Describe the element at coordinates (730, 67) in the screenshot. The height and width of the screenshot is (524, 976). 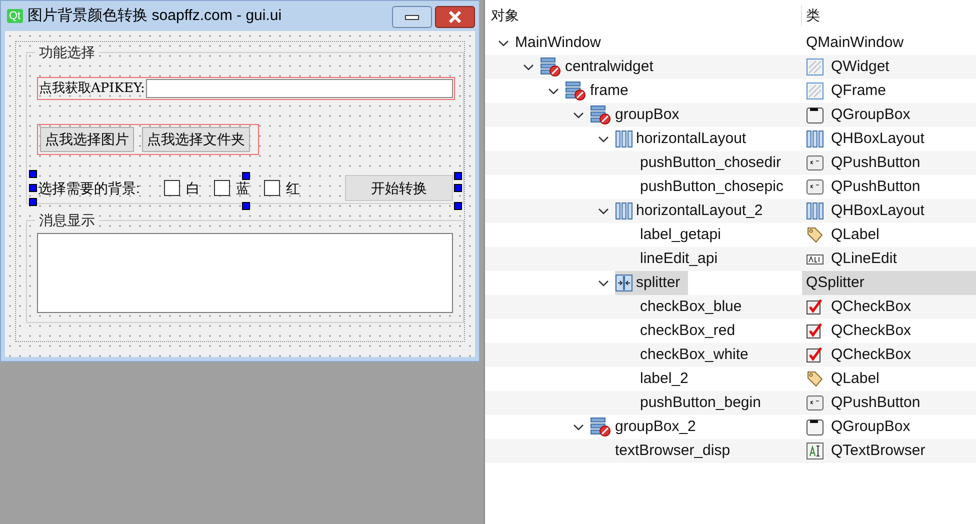
I see `tree-row: centralwidget QWidget` at that location.